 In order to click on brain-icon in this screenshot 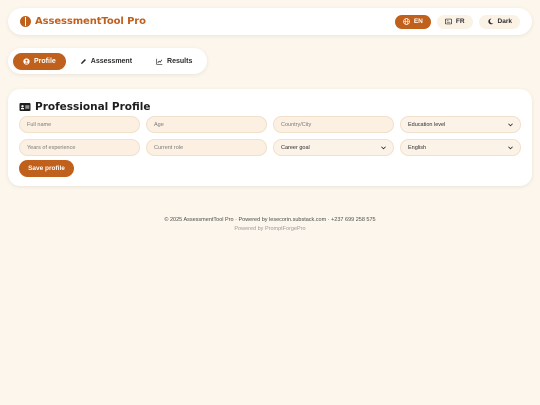, I will do `click(25, 21)`.